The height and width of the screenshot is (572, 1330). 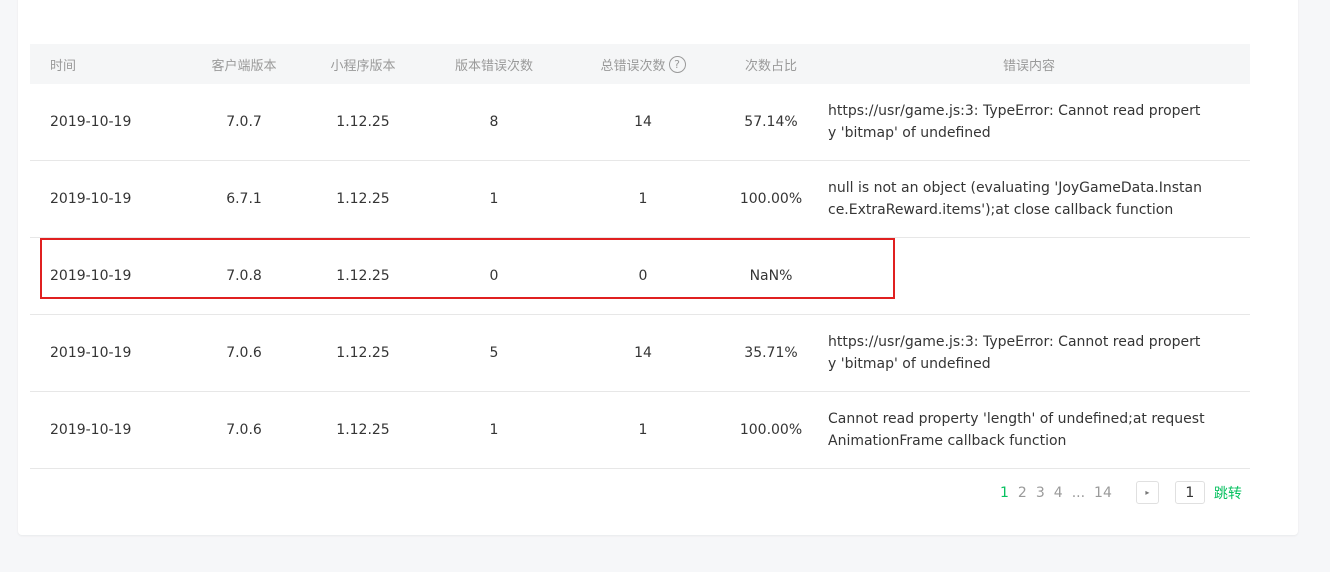 I want to click on table-header: 时间 客户端版本 小程序版本 版本错误次数 总错误次数 ? 次数占比 错误内容, so click(x=640, y=64).